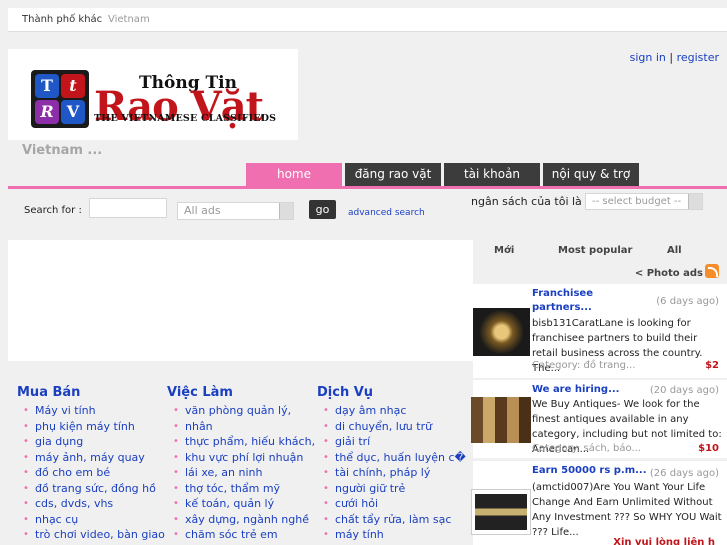  Describe the element at coordinates (92, 411) in the screenshot. I see `category-link: Máy vi tính` at that location.